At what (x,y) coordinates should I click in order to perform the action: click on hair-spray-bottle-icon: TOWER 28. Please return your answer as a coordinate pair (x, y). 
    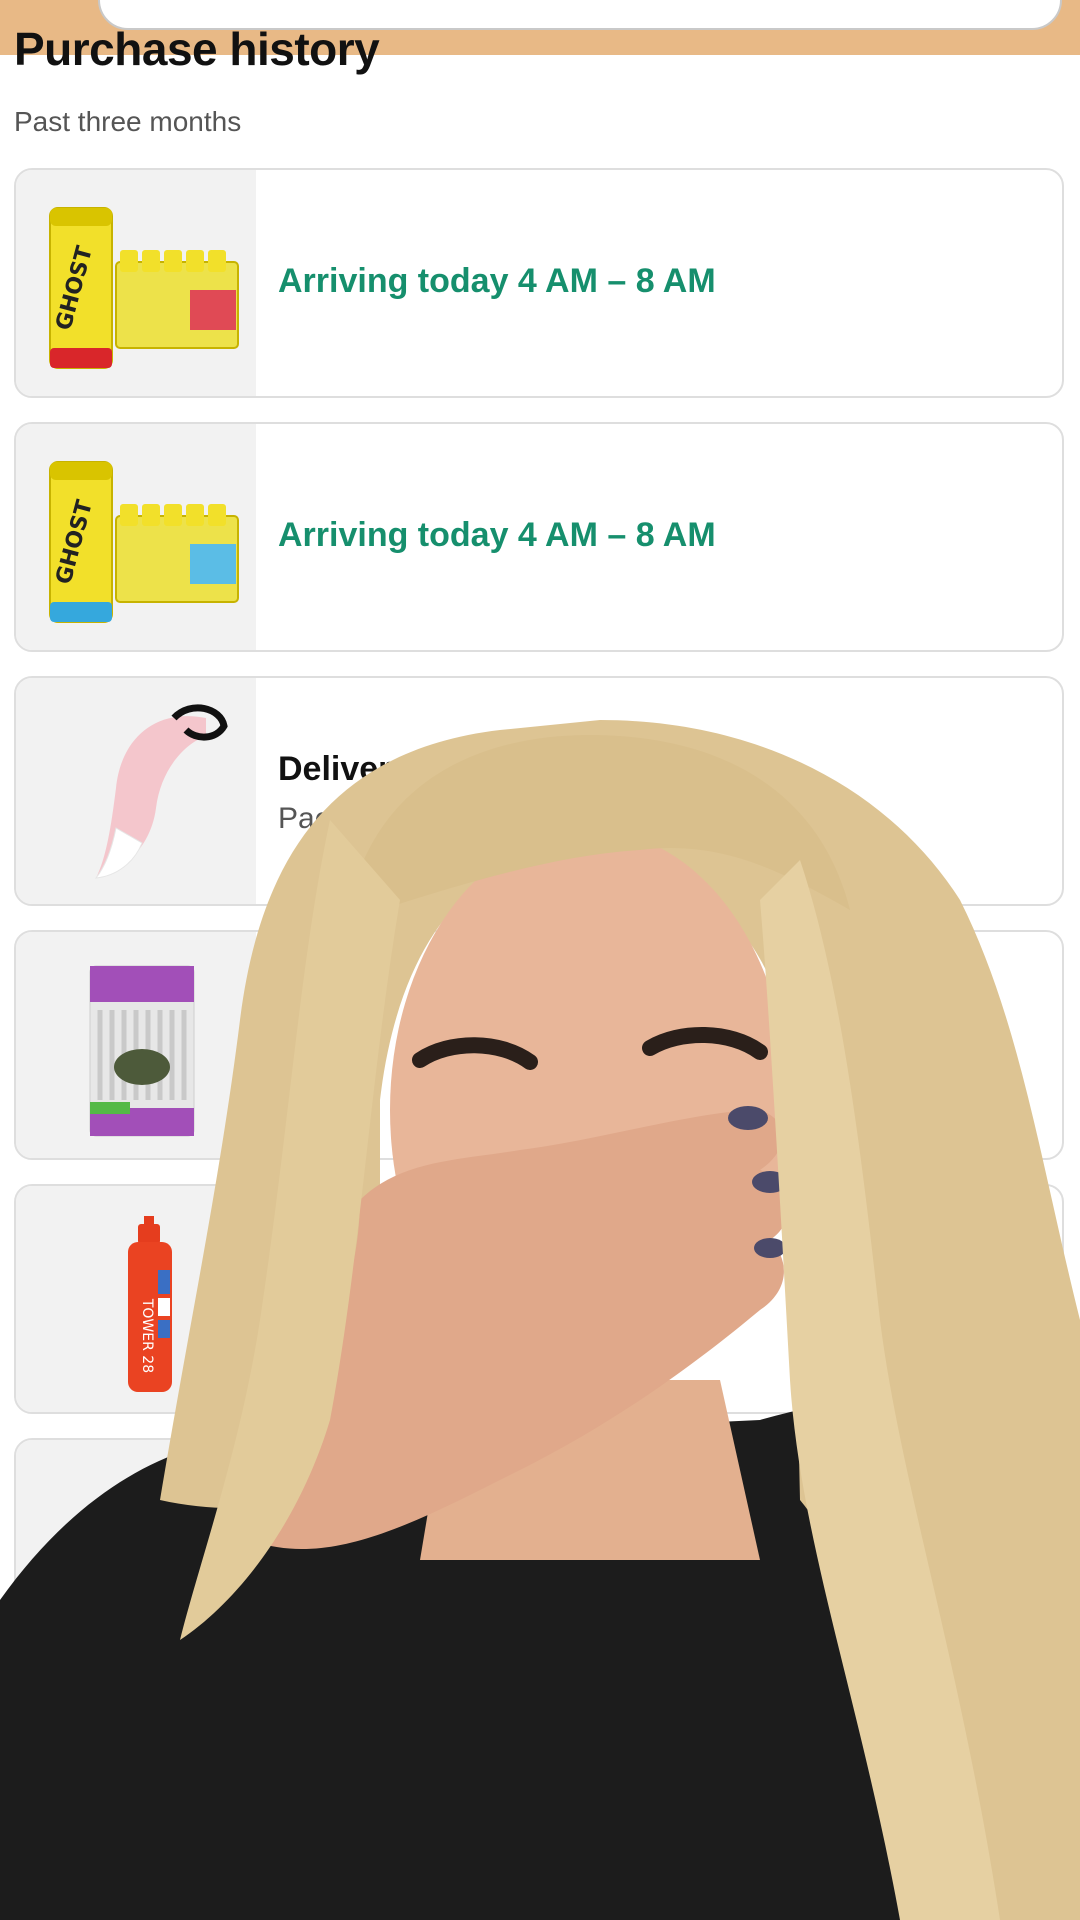
    Looking at the image, I should click on (150, 1304).